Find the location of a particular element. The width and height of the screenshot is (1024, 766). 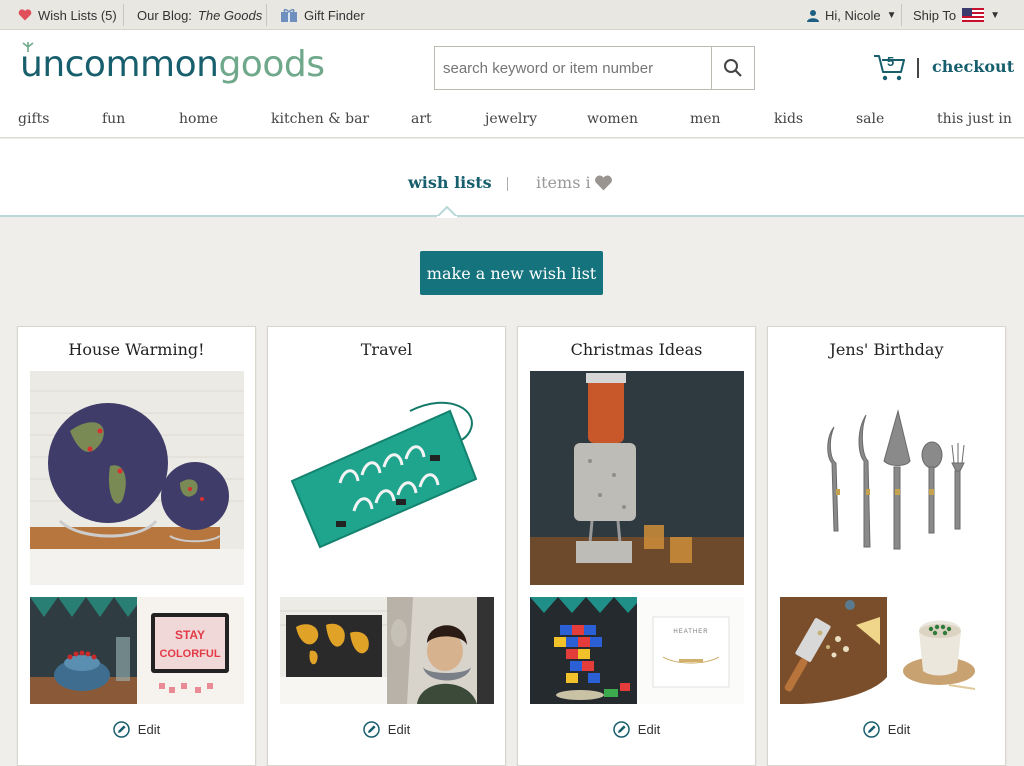

cheese-board-image is located at coordinates (833, 650).